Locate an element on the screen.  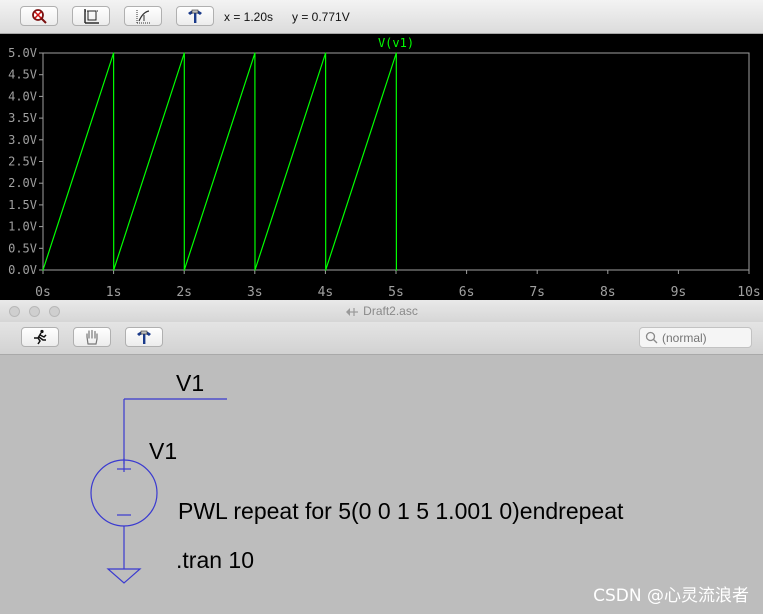
search-field is located at coordinates (695, 337).